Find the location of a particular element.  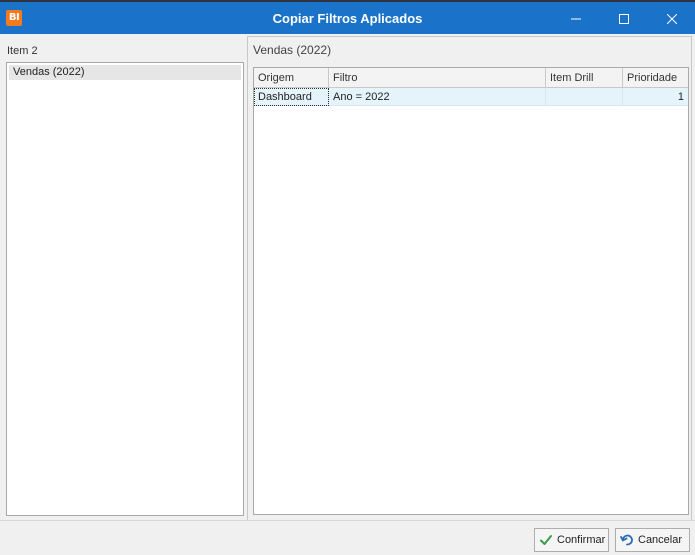

column-header-filtro: Filtro is located at coordinates (437, 78).